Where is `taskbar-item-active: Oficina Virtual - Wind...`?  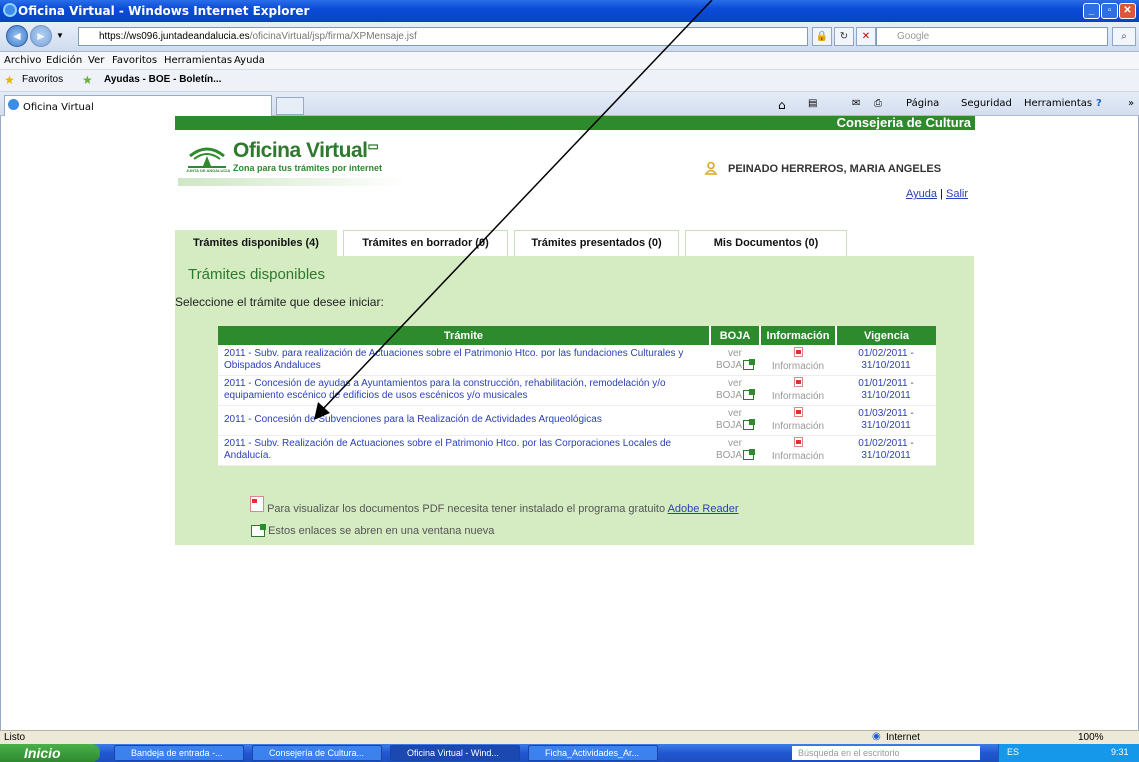 taskbar-item-active: Oficina Virtual - Wind... is located at coordinates (455, 753).